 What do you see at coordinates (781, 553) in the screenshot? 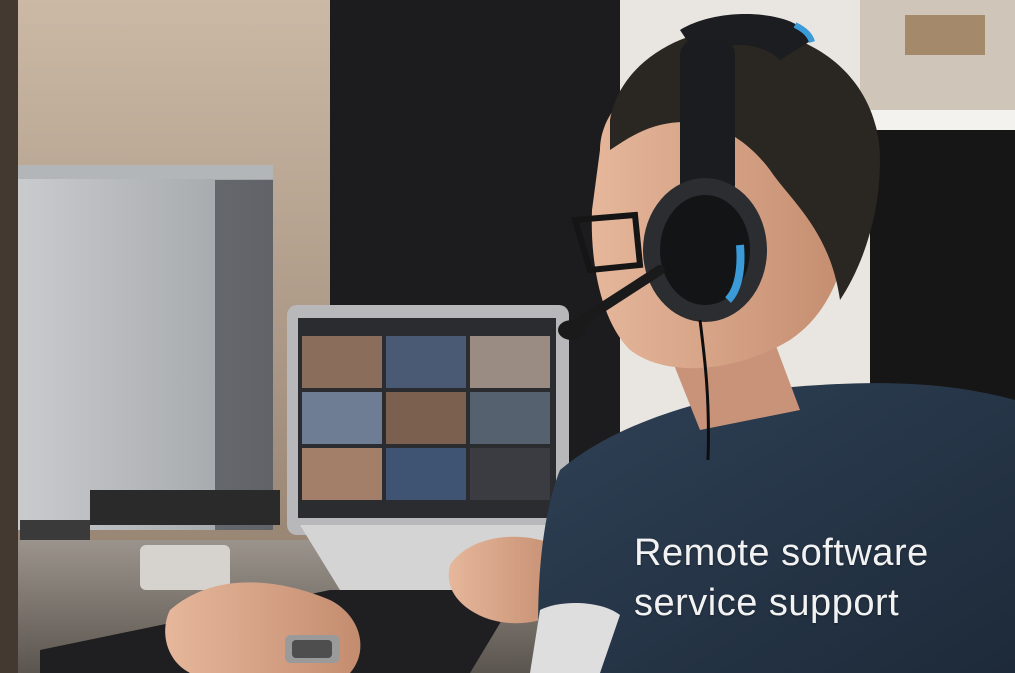
I see `caption-line-1: Remote software` at bounding box center [781, 553].